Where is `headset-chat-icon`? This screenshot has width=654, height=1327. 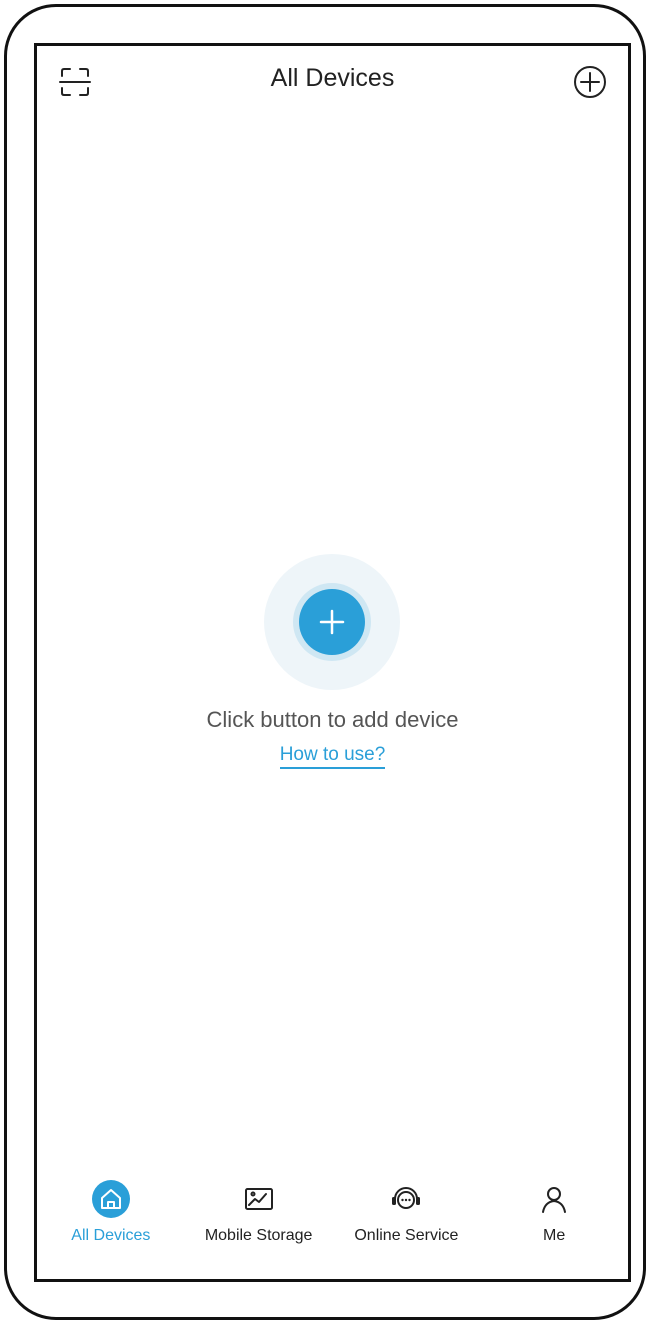
headset-chat-icon is located at coordinates (406, 1198).